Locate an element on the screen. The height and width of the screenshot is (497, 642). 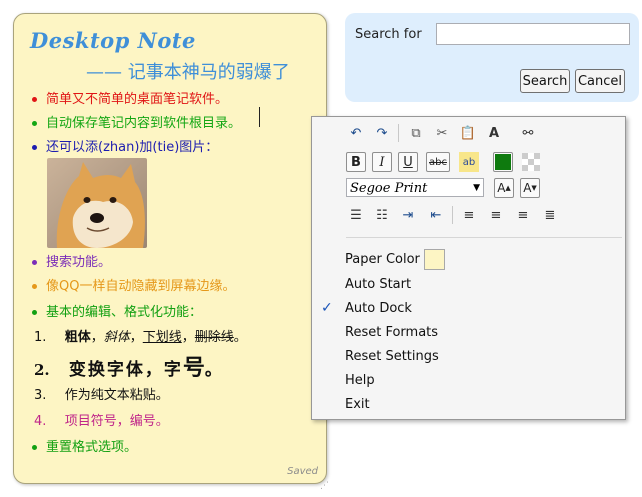
menu-item-reset-settings: Reset Settings is located at coordinates (392, 356).